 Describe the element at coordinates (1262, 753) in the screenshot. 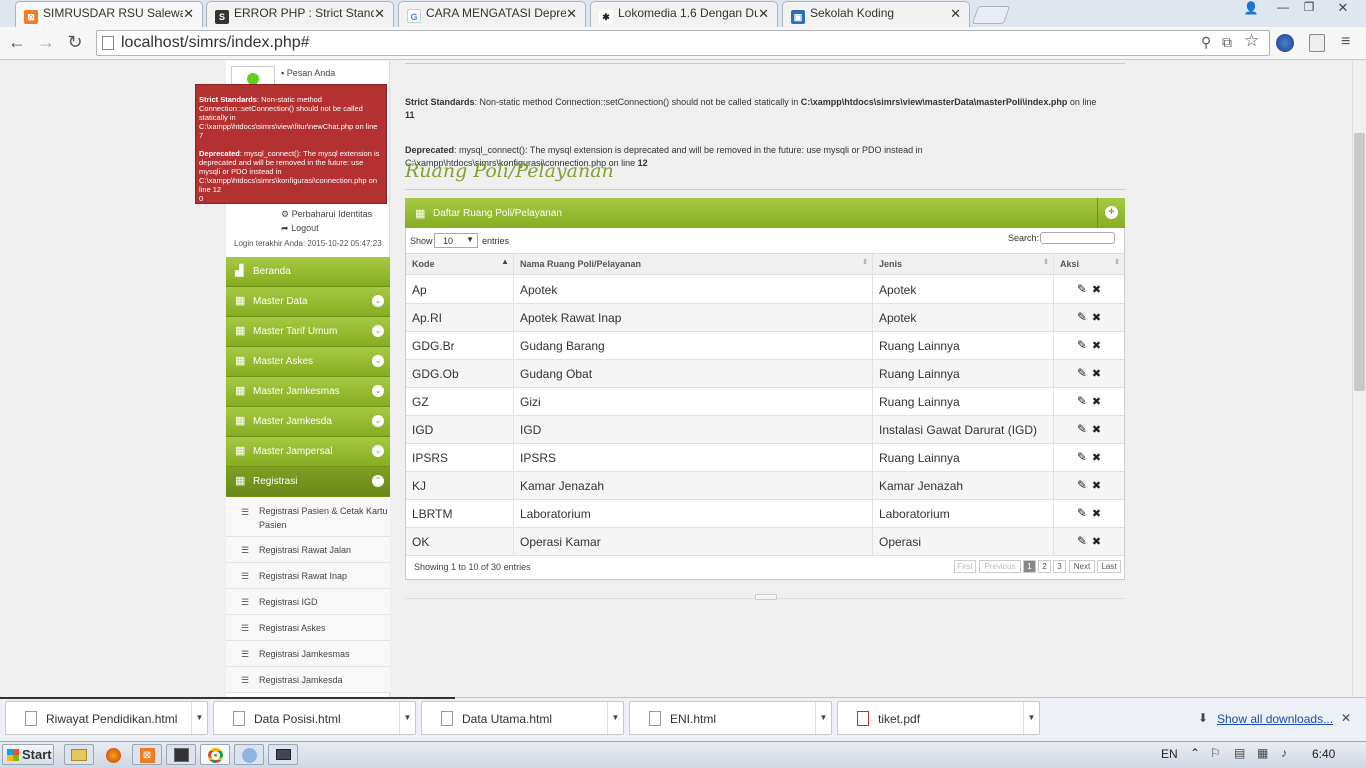

I see `network-icon: ▦` at that location.